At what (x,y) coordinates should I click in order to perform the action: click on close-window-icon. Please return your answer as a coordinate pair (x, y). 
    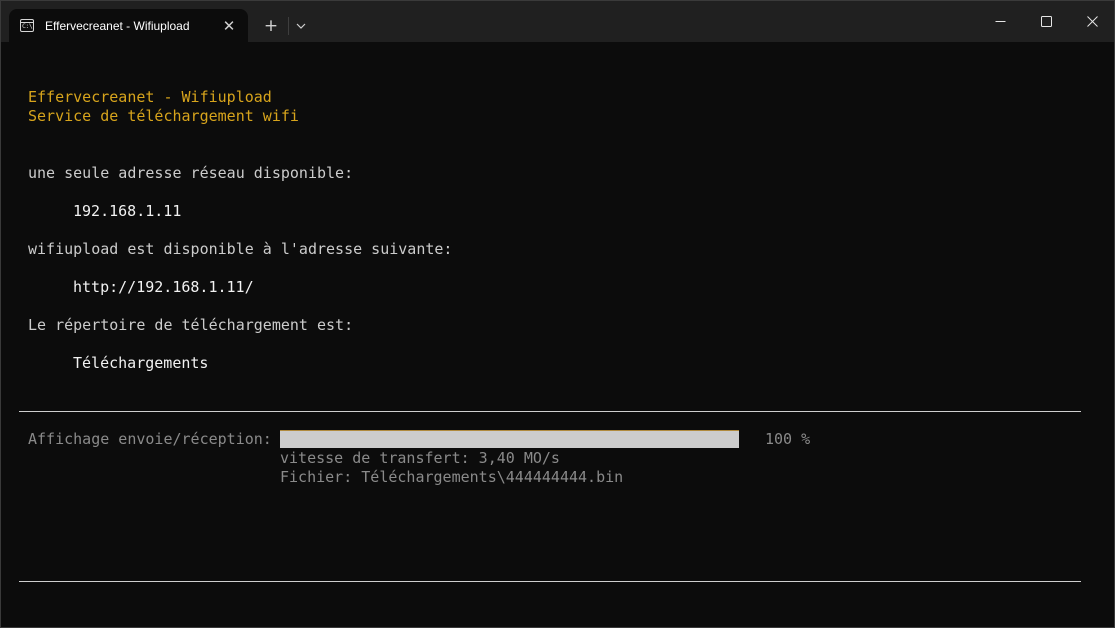
    Looking at the image, I should click on (1091, 21).